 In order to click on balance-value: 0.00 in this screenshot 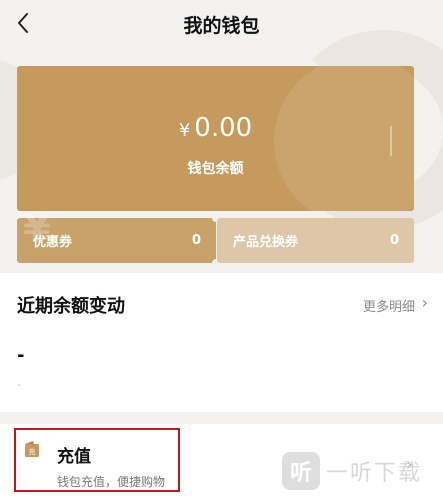, I will do `click(223, 128)`.